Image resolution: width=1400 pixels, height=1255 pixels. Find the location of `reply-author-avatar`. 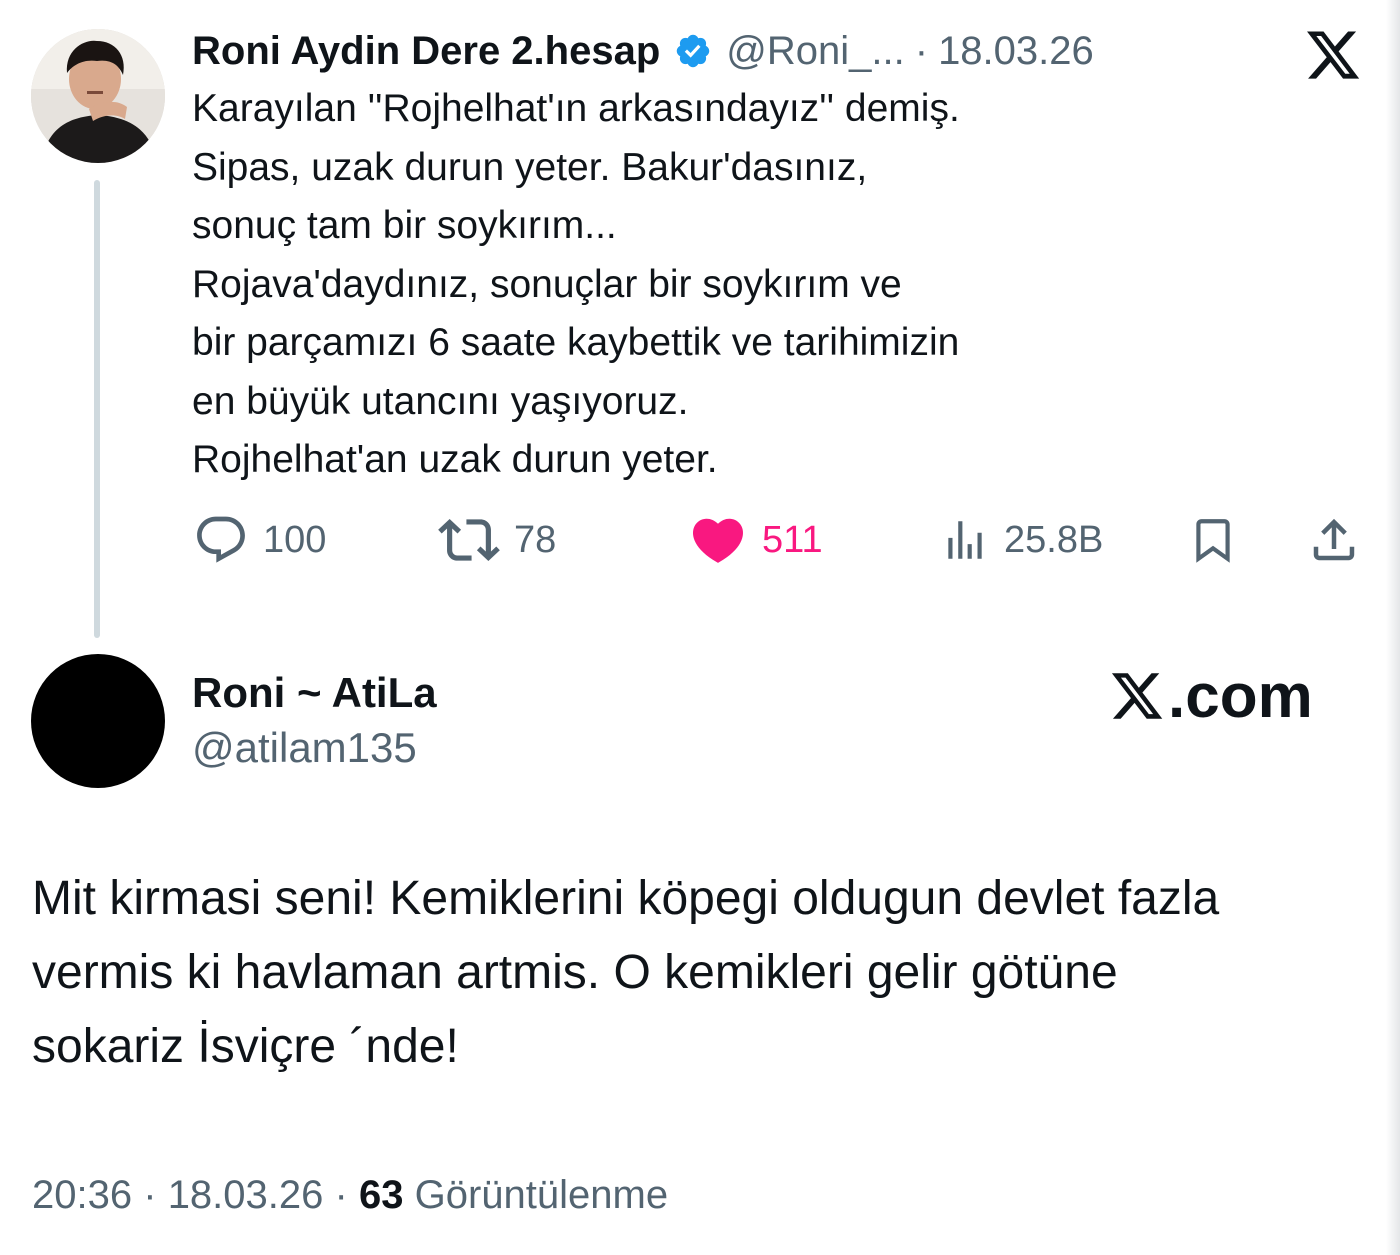

reply-author-avatar is located at coordinates (98, 721).